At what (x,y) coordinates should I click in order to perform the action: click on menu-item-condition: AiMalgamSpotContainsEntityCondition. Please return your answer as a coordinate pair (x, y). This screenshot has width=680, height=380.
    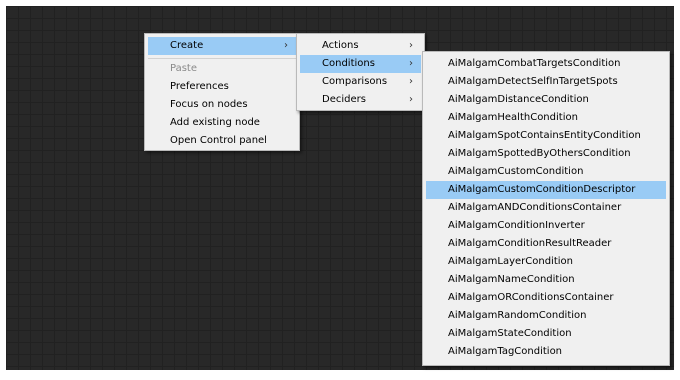
    Looking at the image, I should click on (546, 136).